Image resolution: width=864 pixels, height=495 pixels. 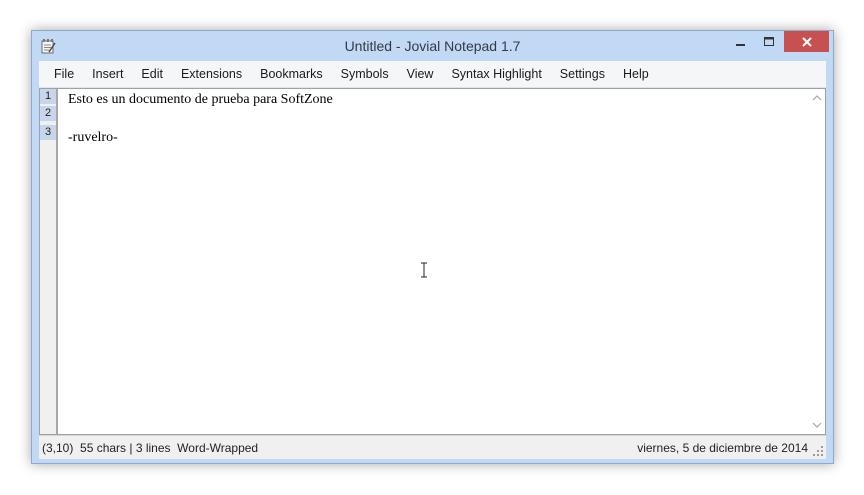 I want to click on line-number: 1, so click(x=48, y=96).